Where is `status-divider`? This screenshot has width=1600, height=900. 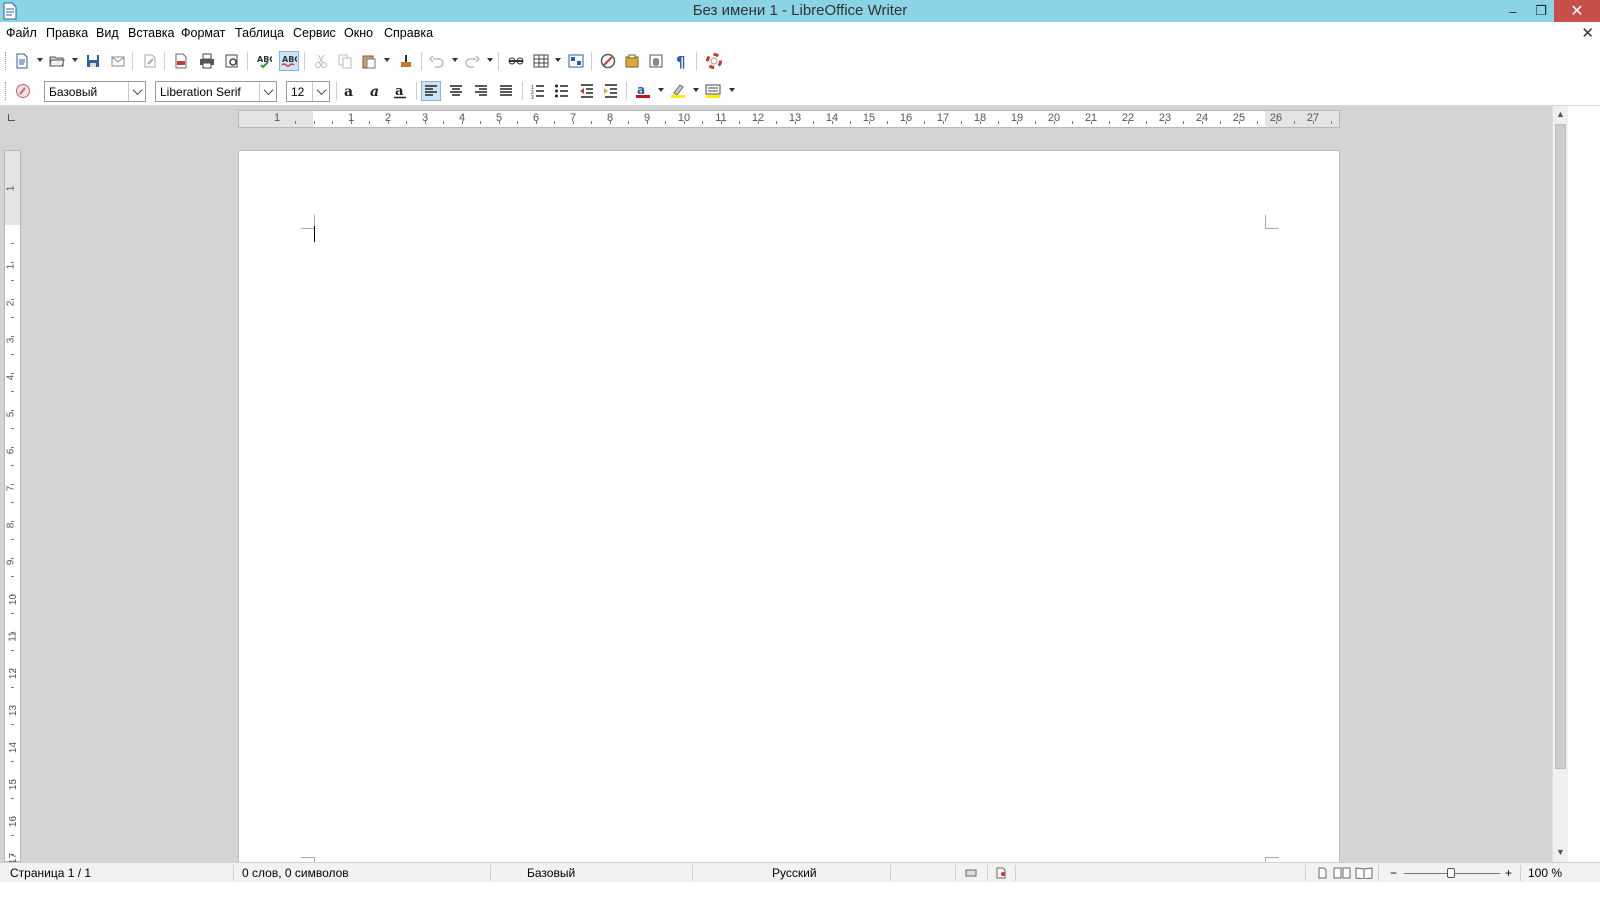
status-divider is located at coordinates (987, 873).